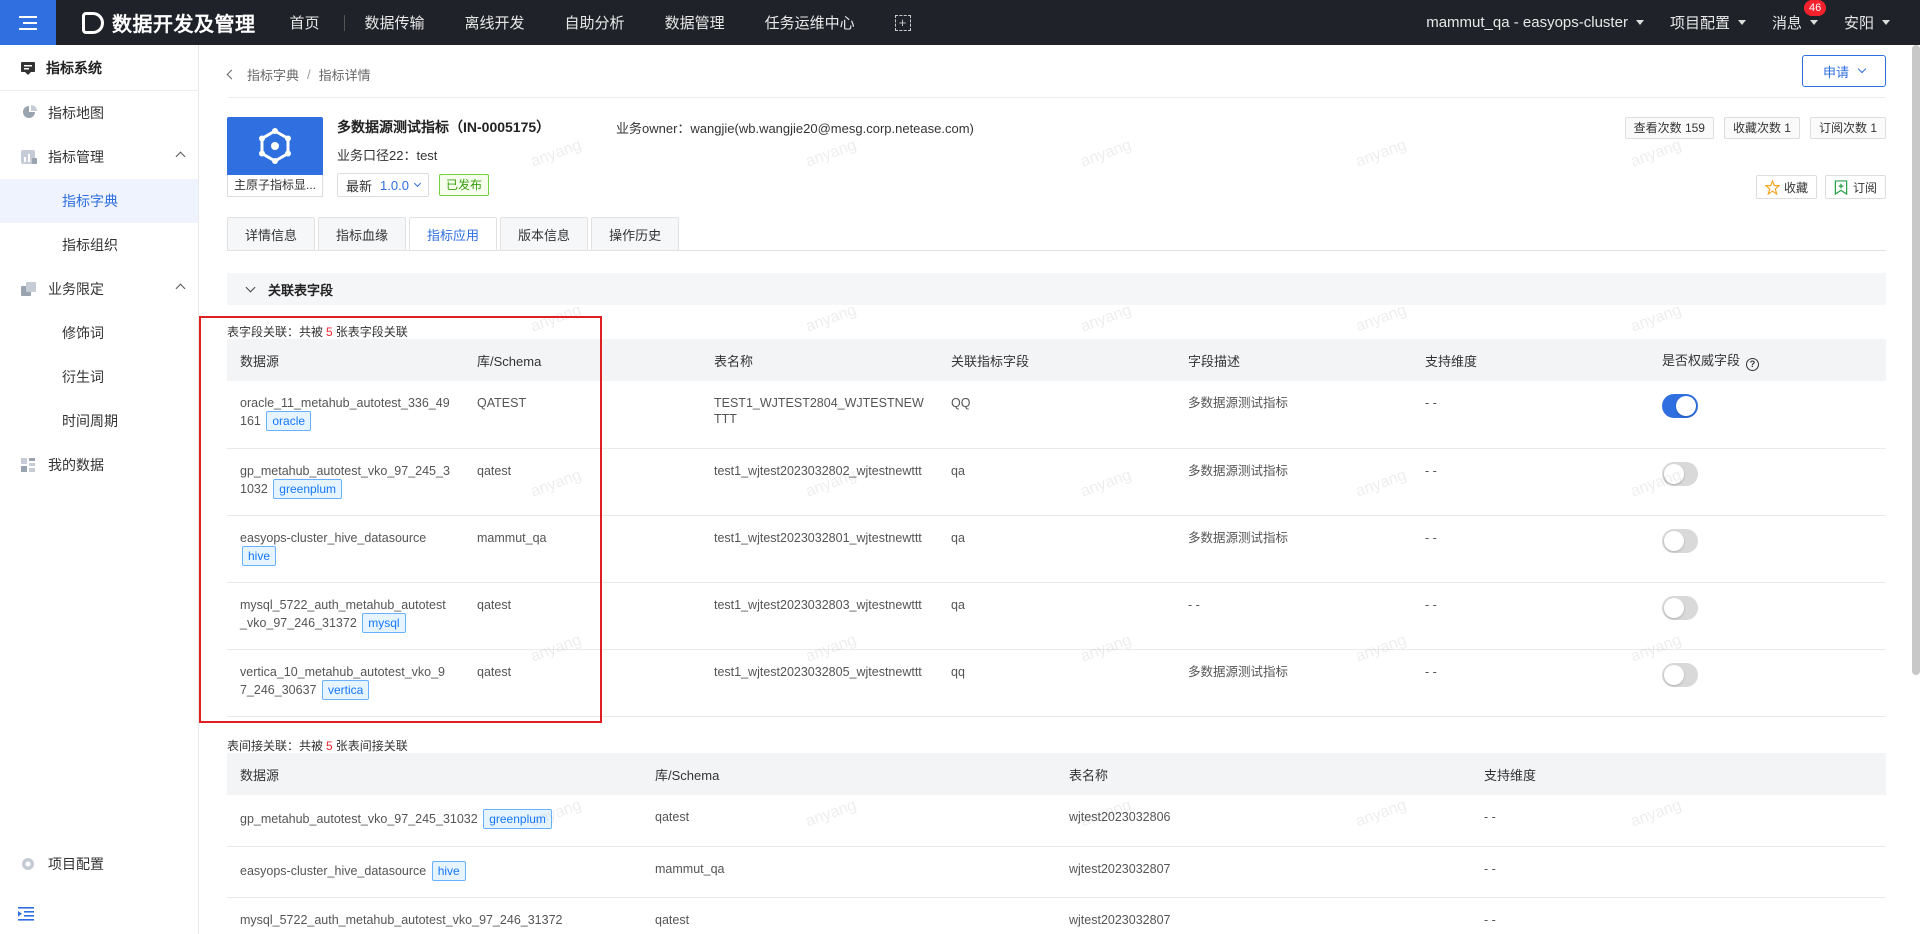 This screenshot has height=934, width=1920. I want to click on column-header-datasource: 数据源, so click(434, 774).